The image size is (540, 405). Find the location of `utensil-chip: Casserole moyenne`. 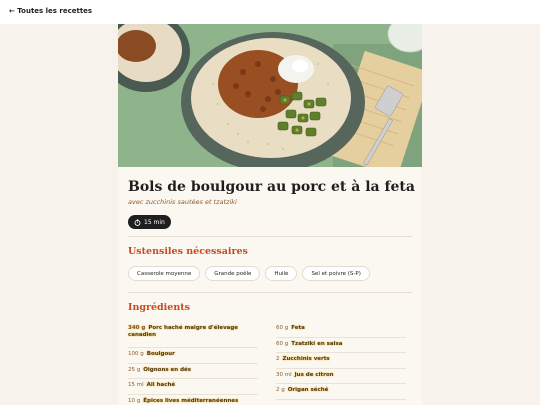

utensil-chip: Casserole moyenne is located at coordinates (164, 273).